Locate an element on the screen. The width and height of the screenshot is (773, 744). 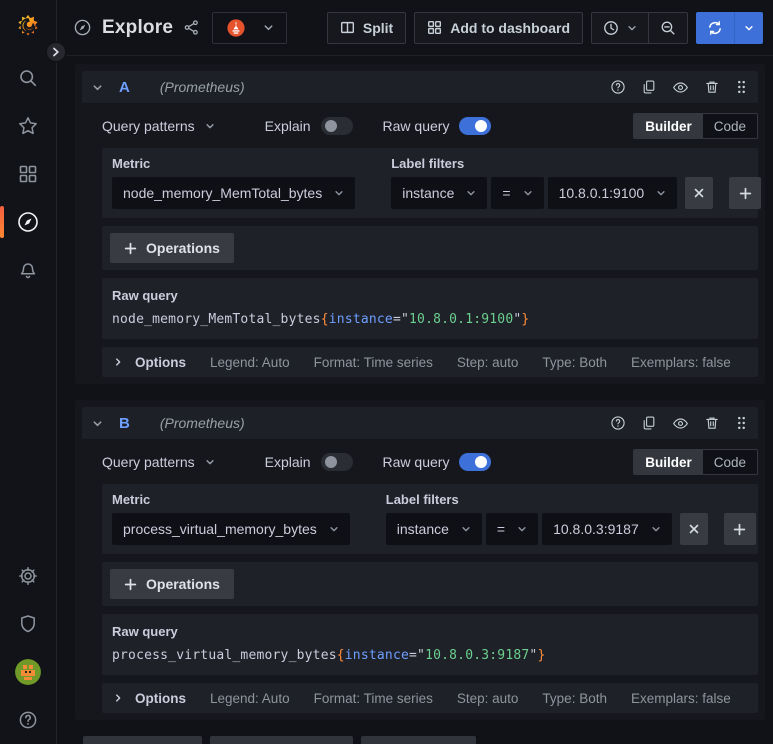
sidebar-item-search is located at coordinates (28, 78).